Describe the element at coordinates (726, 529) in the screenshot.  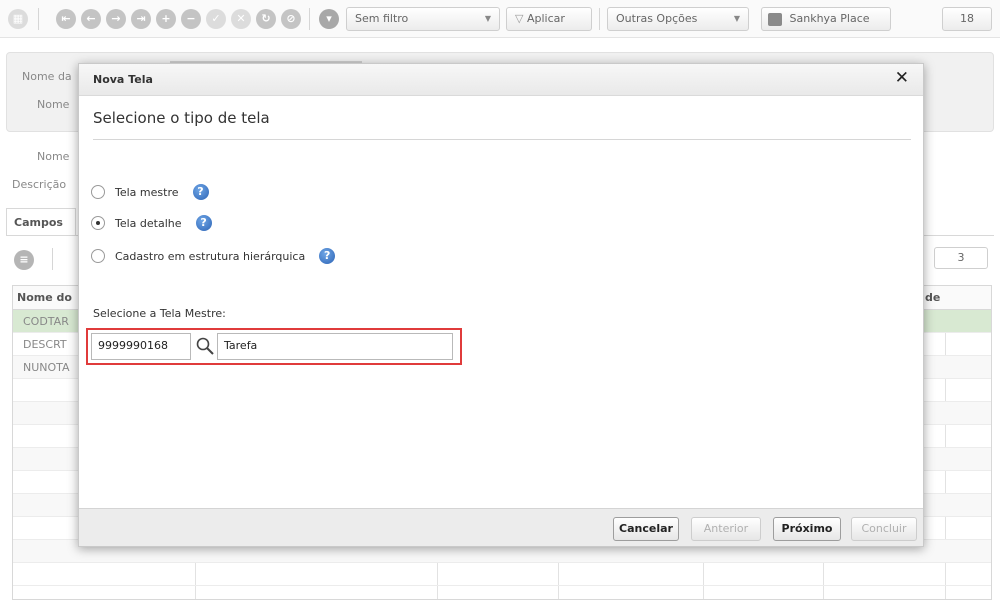
I see `previous-button: Anterior` at that location.